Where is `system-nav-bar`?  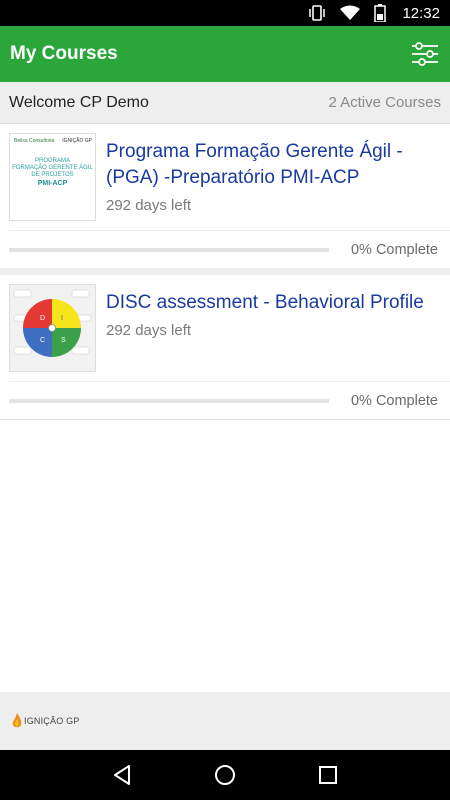 system-nav-bar is located at coordinates (225, 775).